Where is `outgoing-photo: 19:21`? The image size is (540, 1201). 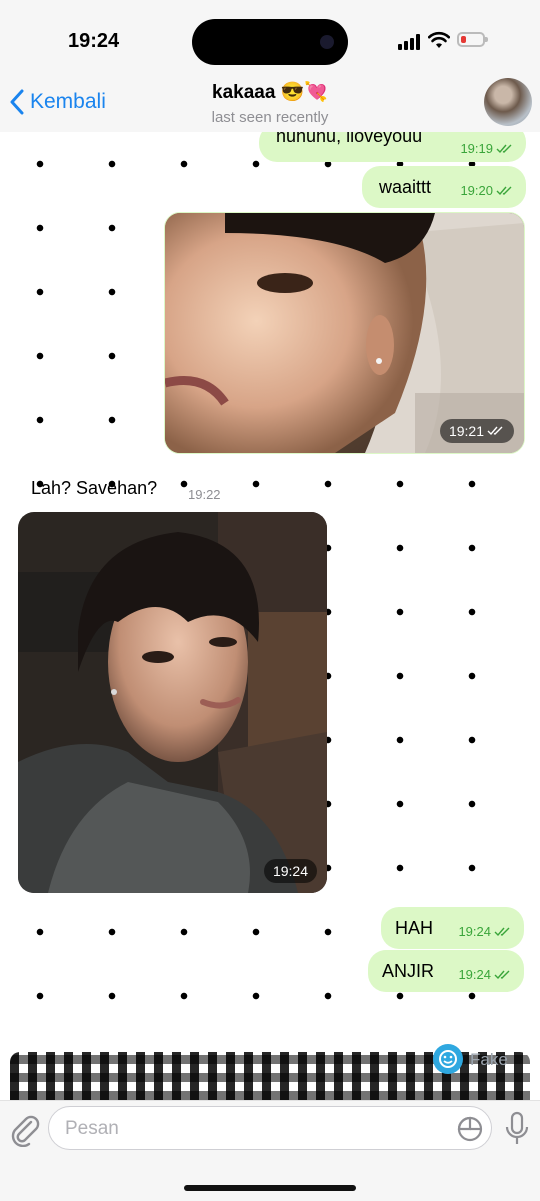
outgoing-photo: 19:21 is located at coordinates (344, 333).